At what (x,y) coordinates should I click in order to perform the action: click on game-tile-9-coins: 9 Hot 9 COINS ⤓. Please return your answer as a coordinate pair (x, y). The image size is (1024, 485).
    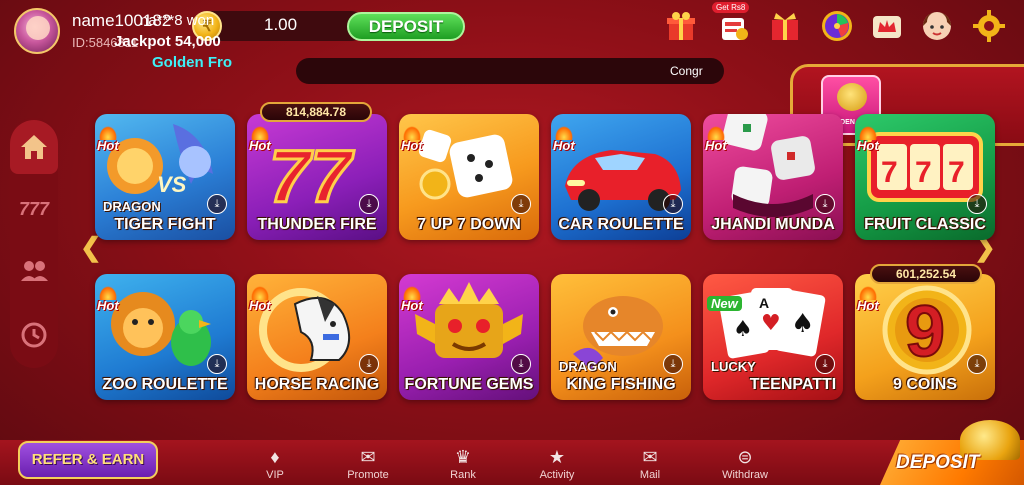
    Looking at the image, I should click on (925, 337).